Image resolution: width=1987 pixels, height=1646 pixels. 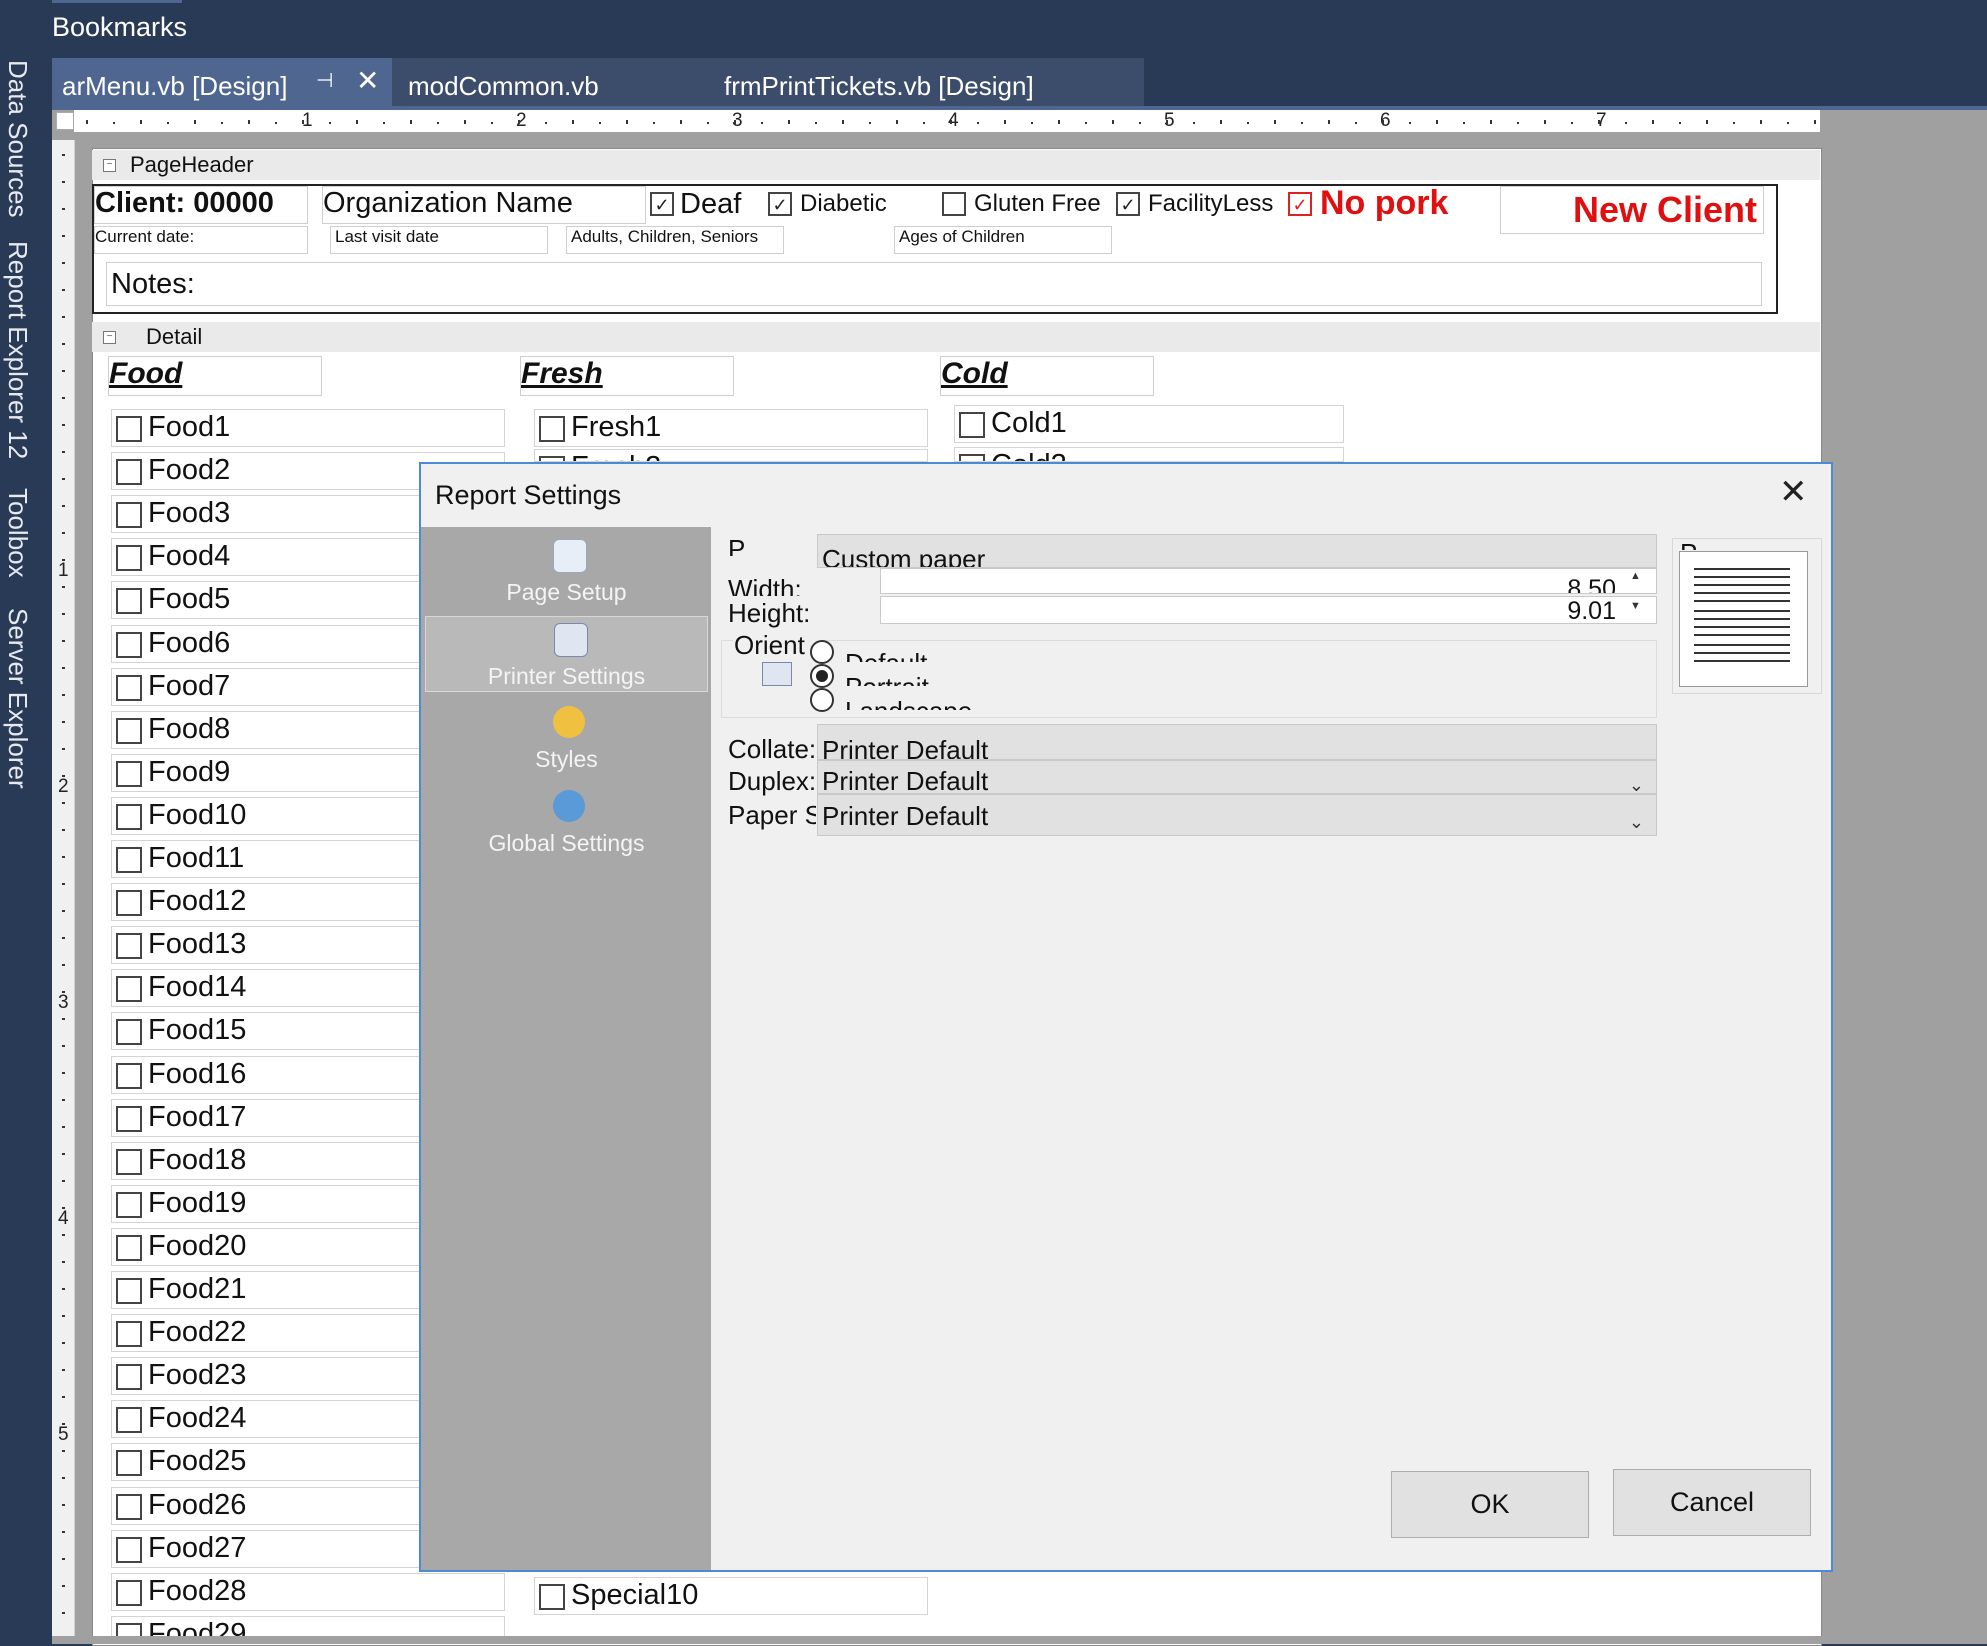 What do you see at coordinates (731, 455) in the screenshot?
I see `fresh-item: Fresh2` at bounding box center [731, 455].